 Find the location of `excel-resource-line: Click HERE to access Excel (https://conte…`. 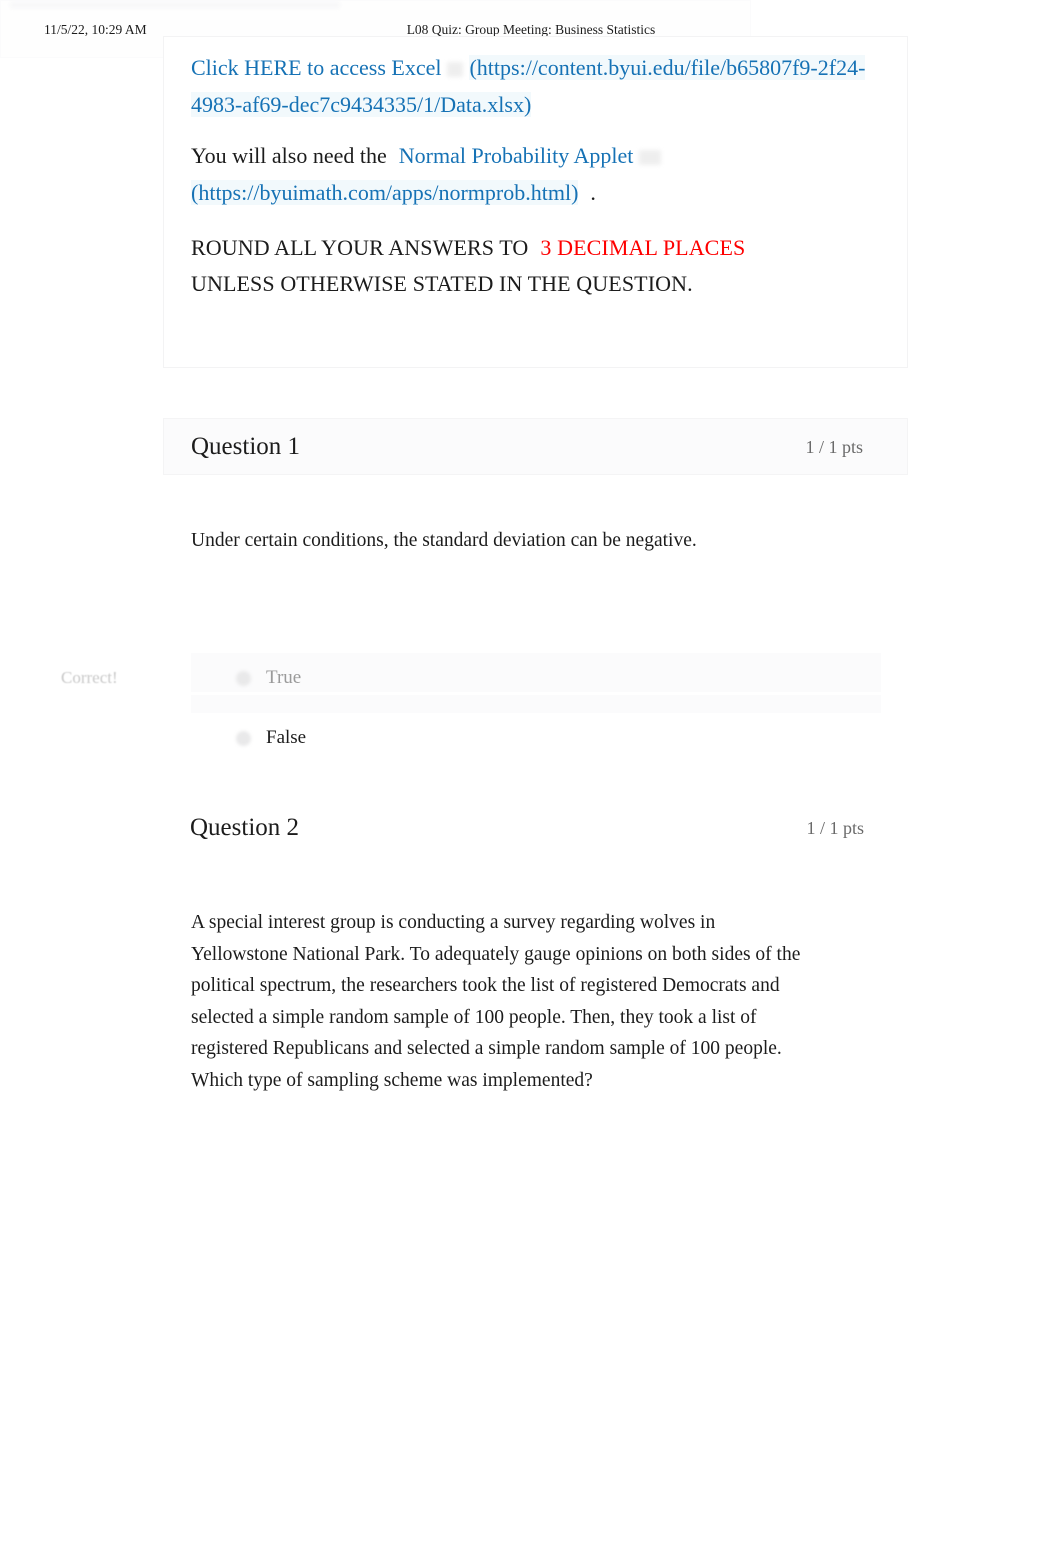

excel-resource-line: Click HERE to access Excel (https://conte… is located at coordinates (536, 86).